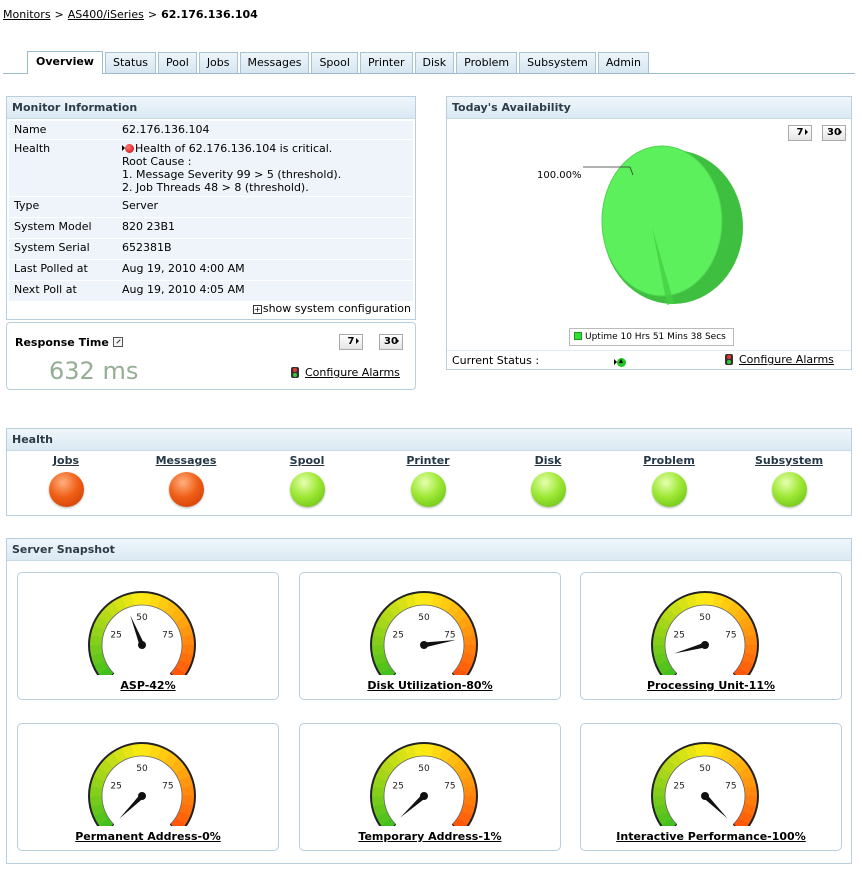 This screenshot has height=875, width=862. Describe the element at coordinates (27, 14) in the screenshot. I see `breadcrumb-monitors-link: Monitors` at that location.